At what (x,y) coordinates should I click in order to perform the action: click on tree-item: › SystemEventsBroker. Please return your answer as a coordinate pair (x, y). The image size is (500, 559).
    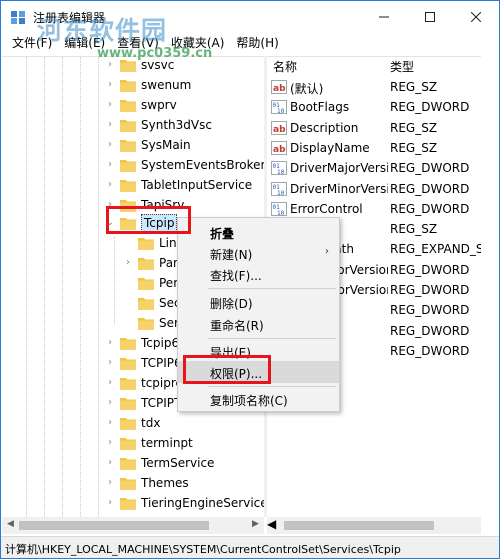
    Looking at the image, I should click on (133, 165).